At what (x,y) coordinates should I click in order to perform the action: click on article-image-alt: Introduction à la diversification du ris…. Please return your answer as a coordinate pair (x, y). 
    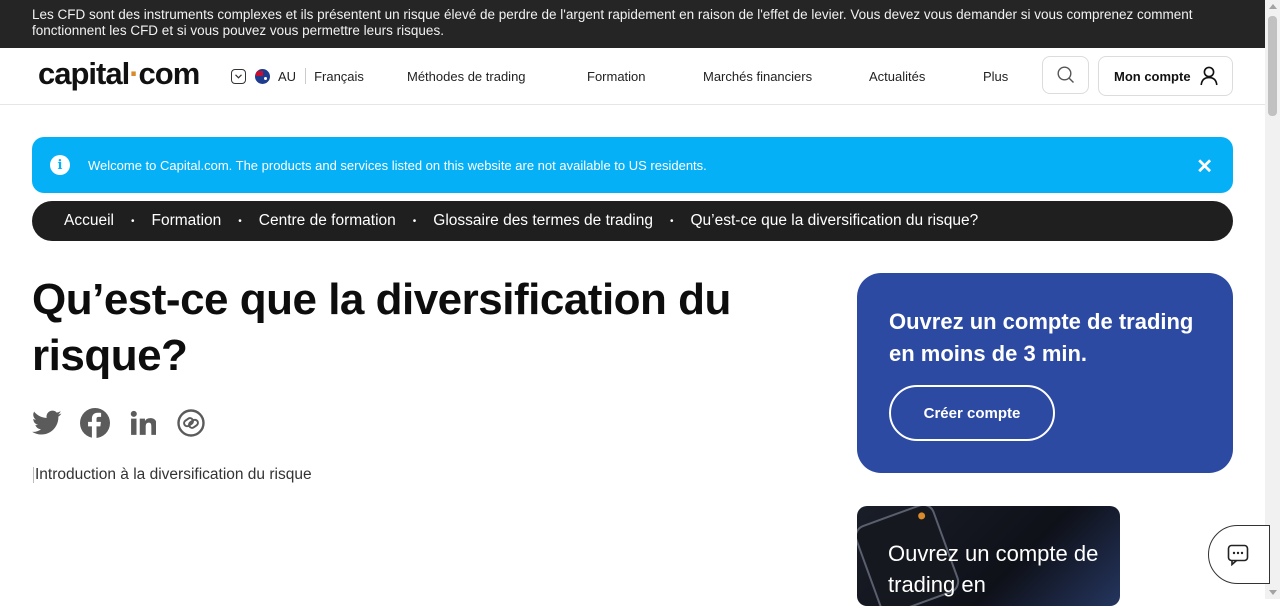
    Looking at the image, I should click on (173, 474).